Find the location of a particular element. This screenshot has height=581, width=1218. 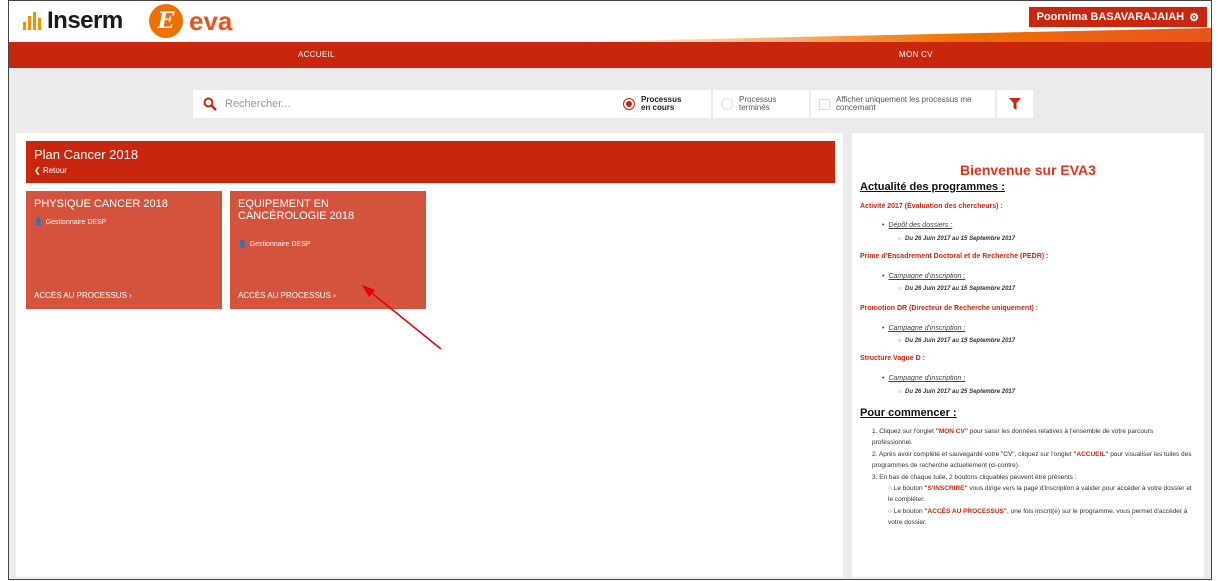

program-header: Plan Cancer 2018 ❮ Retour is located at coordinates (430, 162).